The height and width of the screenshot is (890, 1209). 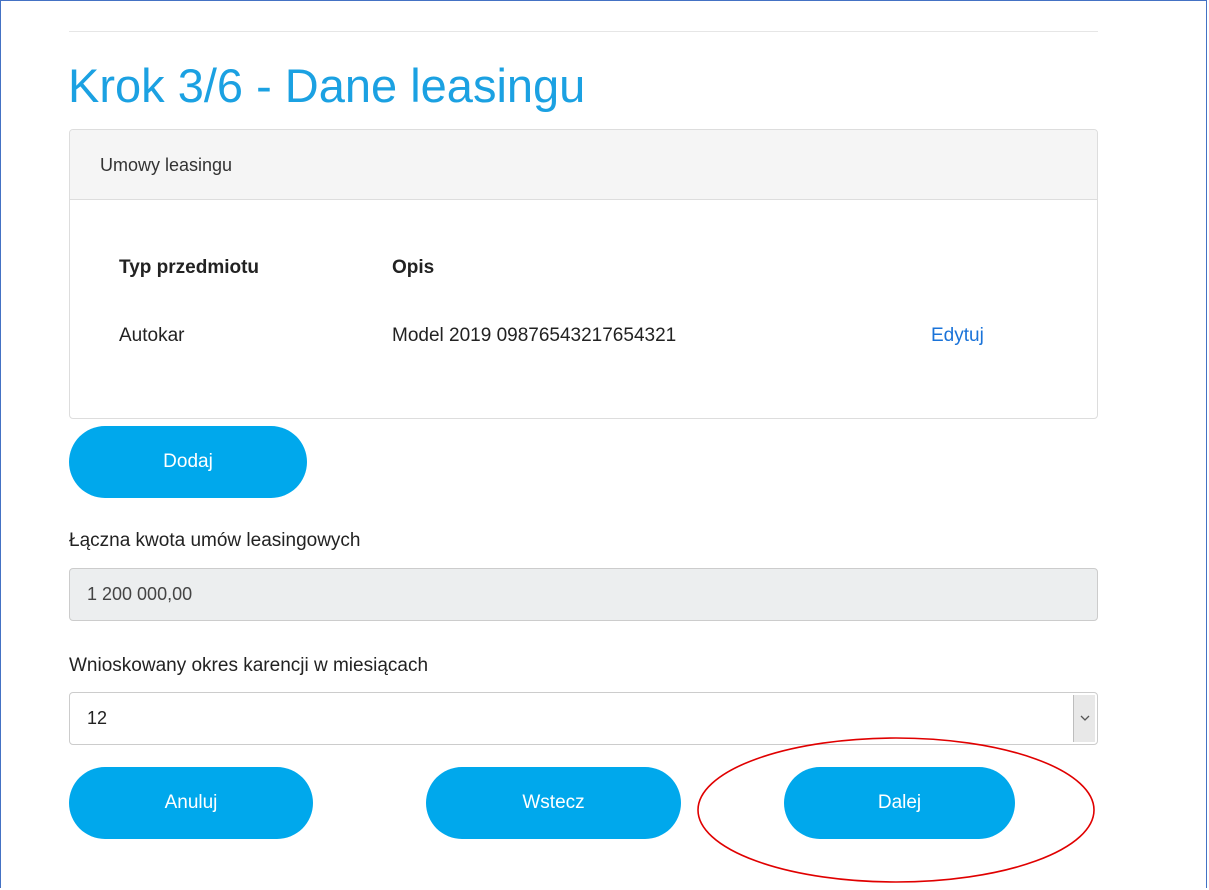 What do you see at coordinates (413, 267) in the screenshot?
I see `column-header-description: Opis` at bounding box center [413, 267].